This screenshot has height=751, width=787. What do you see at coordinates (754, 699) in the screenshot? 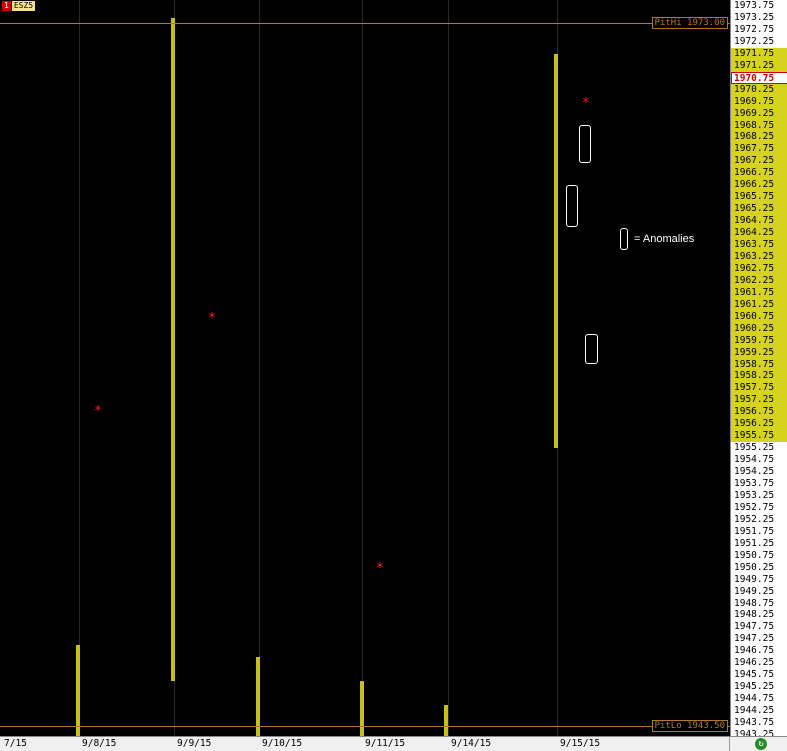
I see `price-tick: 1944.75` at bounding box center [754, 699].